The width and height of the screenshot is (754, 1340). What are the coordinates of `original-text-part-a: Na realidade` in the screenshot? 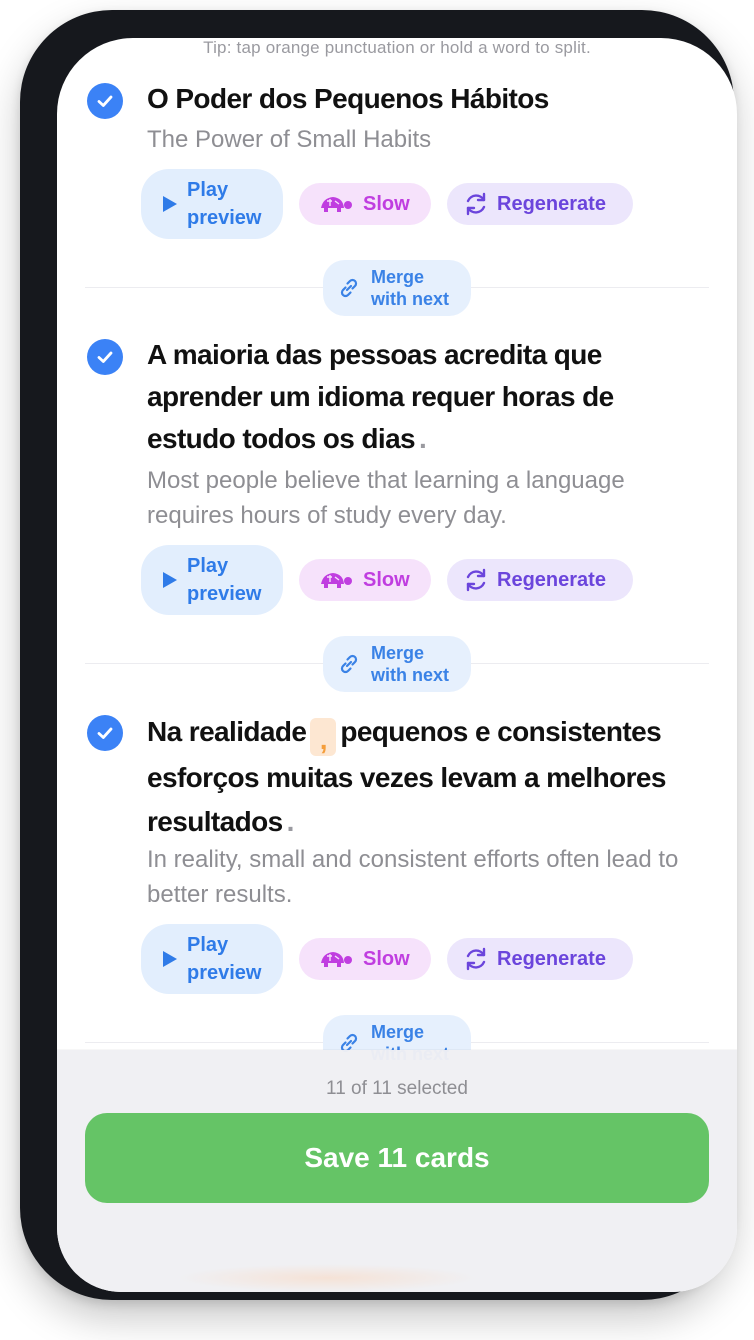 It's located at (227, 731).